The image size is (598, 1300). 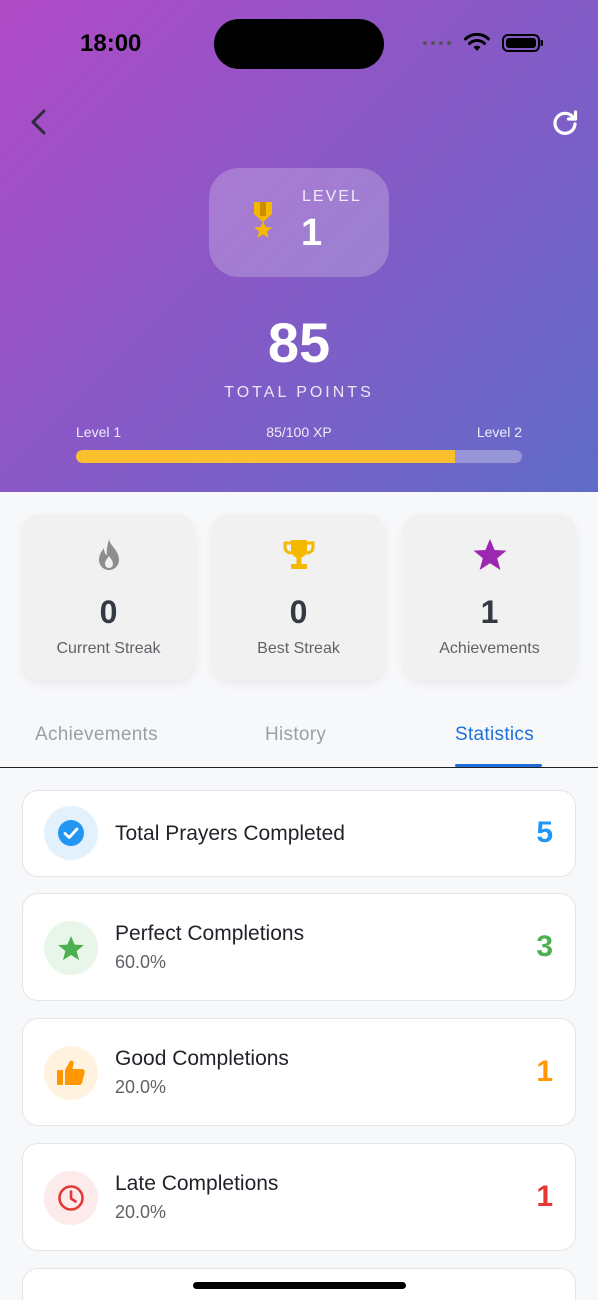 What do you see at coordinates (96, 735) in the screenshot?
I see `tab-achievements: Achievements` at bounding box center [96, 735].